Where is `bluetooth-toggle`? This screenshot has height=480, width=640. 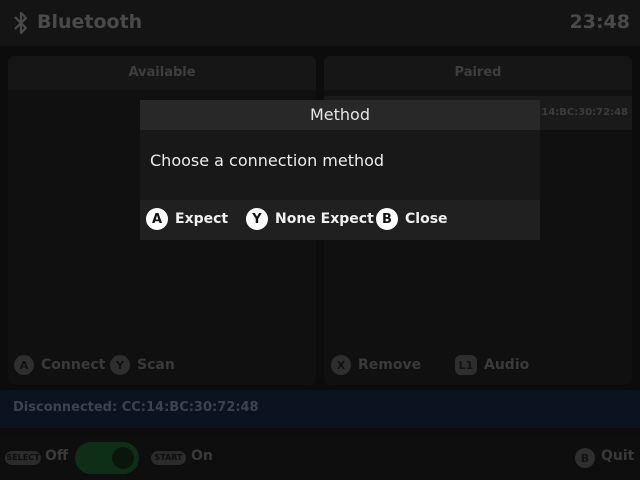
bluetooth-toggle is located at coordinates (107, 458).